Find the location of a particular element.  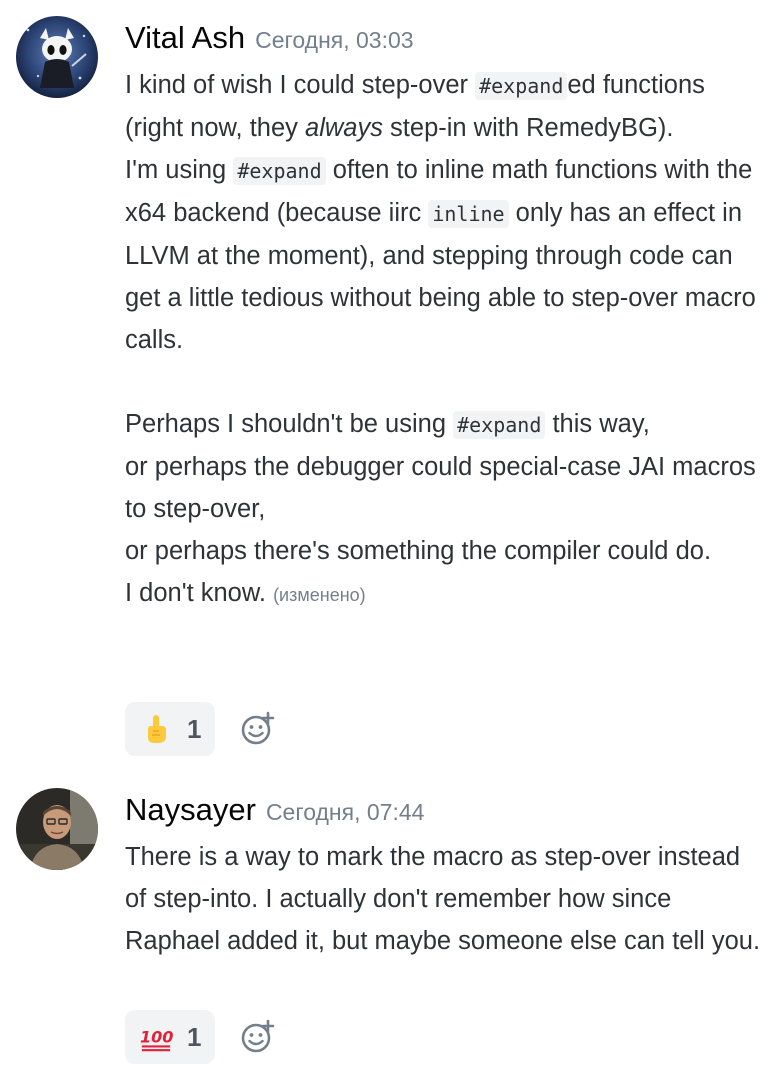

reactions-bar: 100 1 is located at coordinates (201, 1037).